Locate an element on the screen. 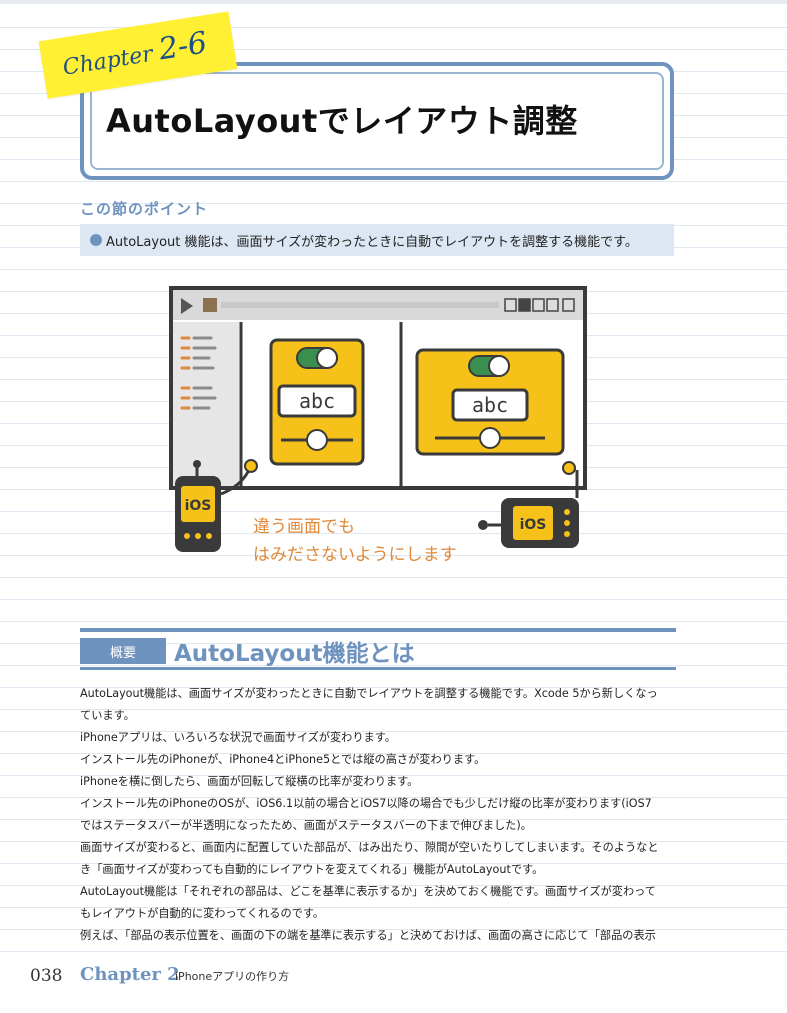 This screenshot has width=787, height=1013. body-line: iPhoneアプリは、いろいろな状況で画面サイズが変わります。 is located at coordinates (238, 737).